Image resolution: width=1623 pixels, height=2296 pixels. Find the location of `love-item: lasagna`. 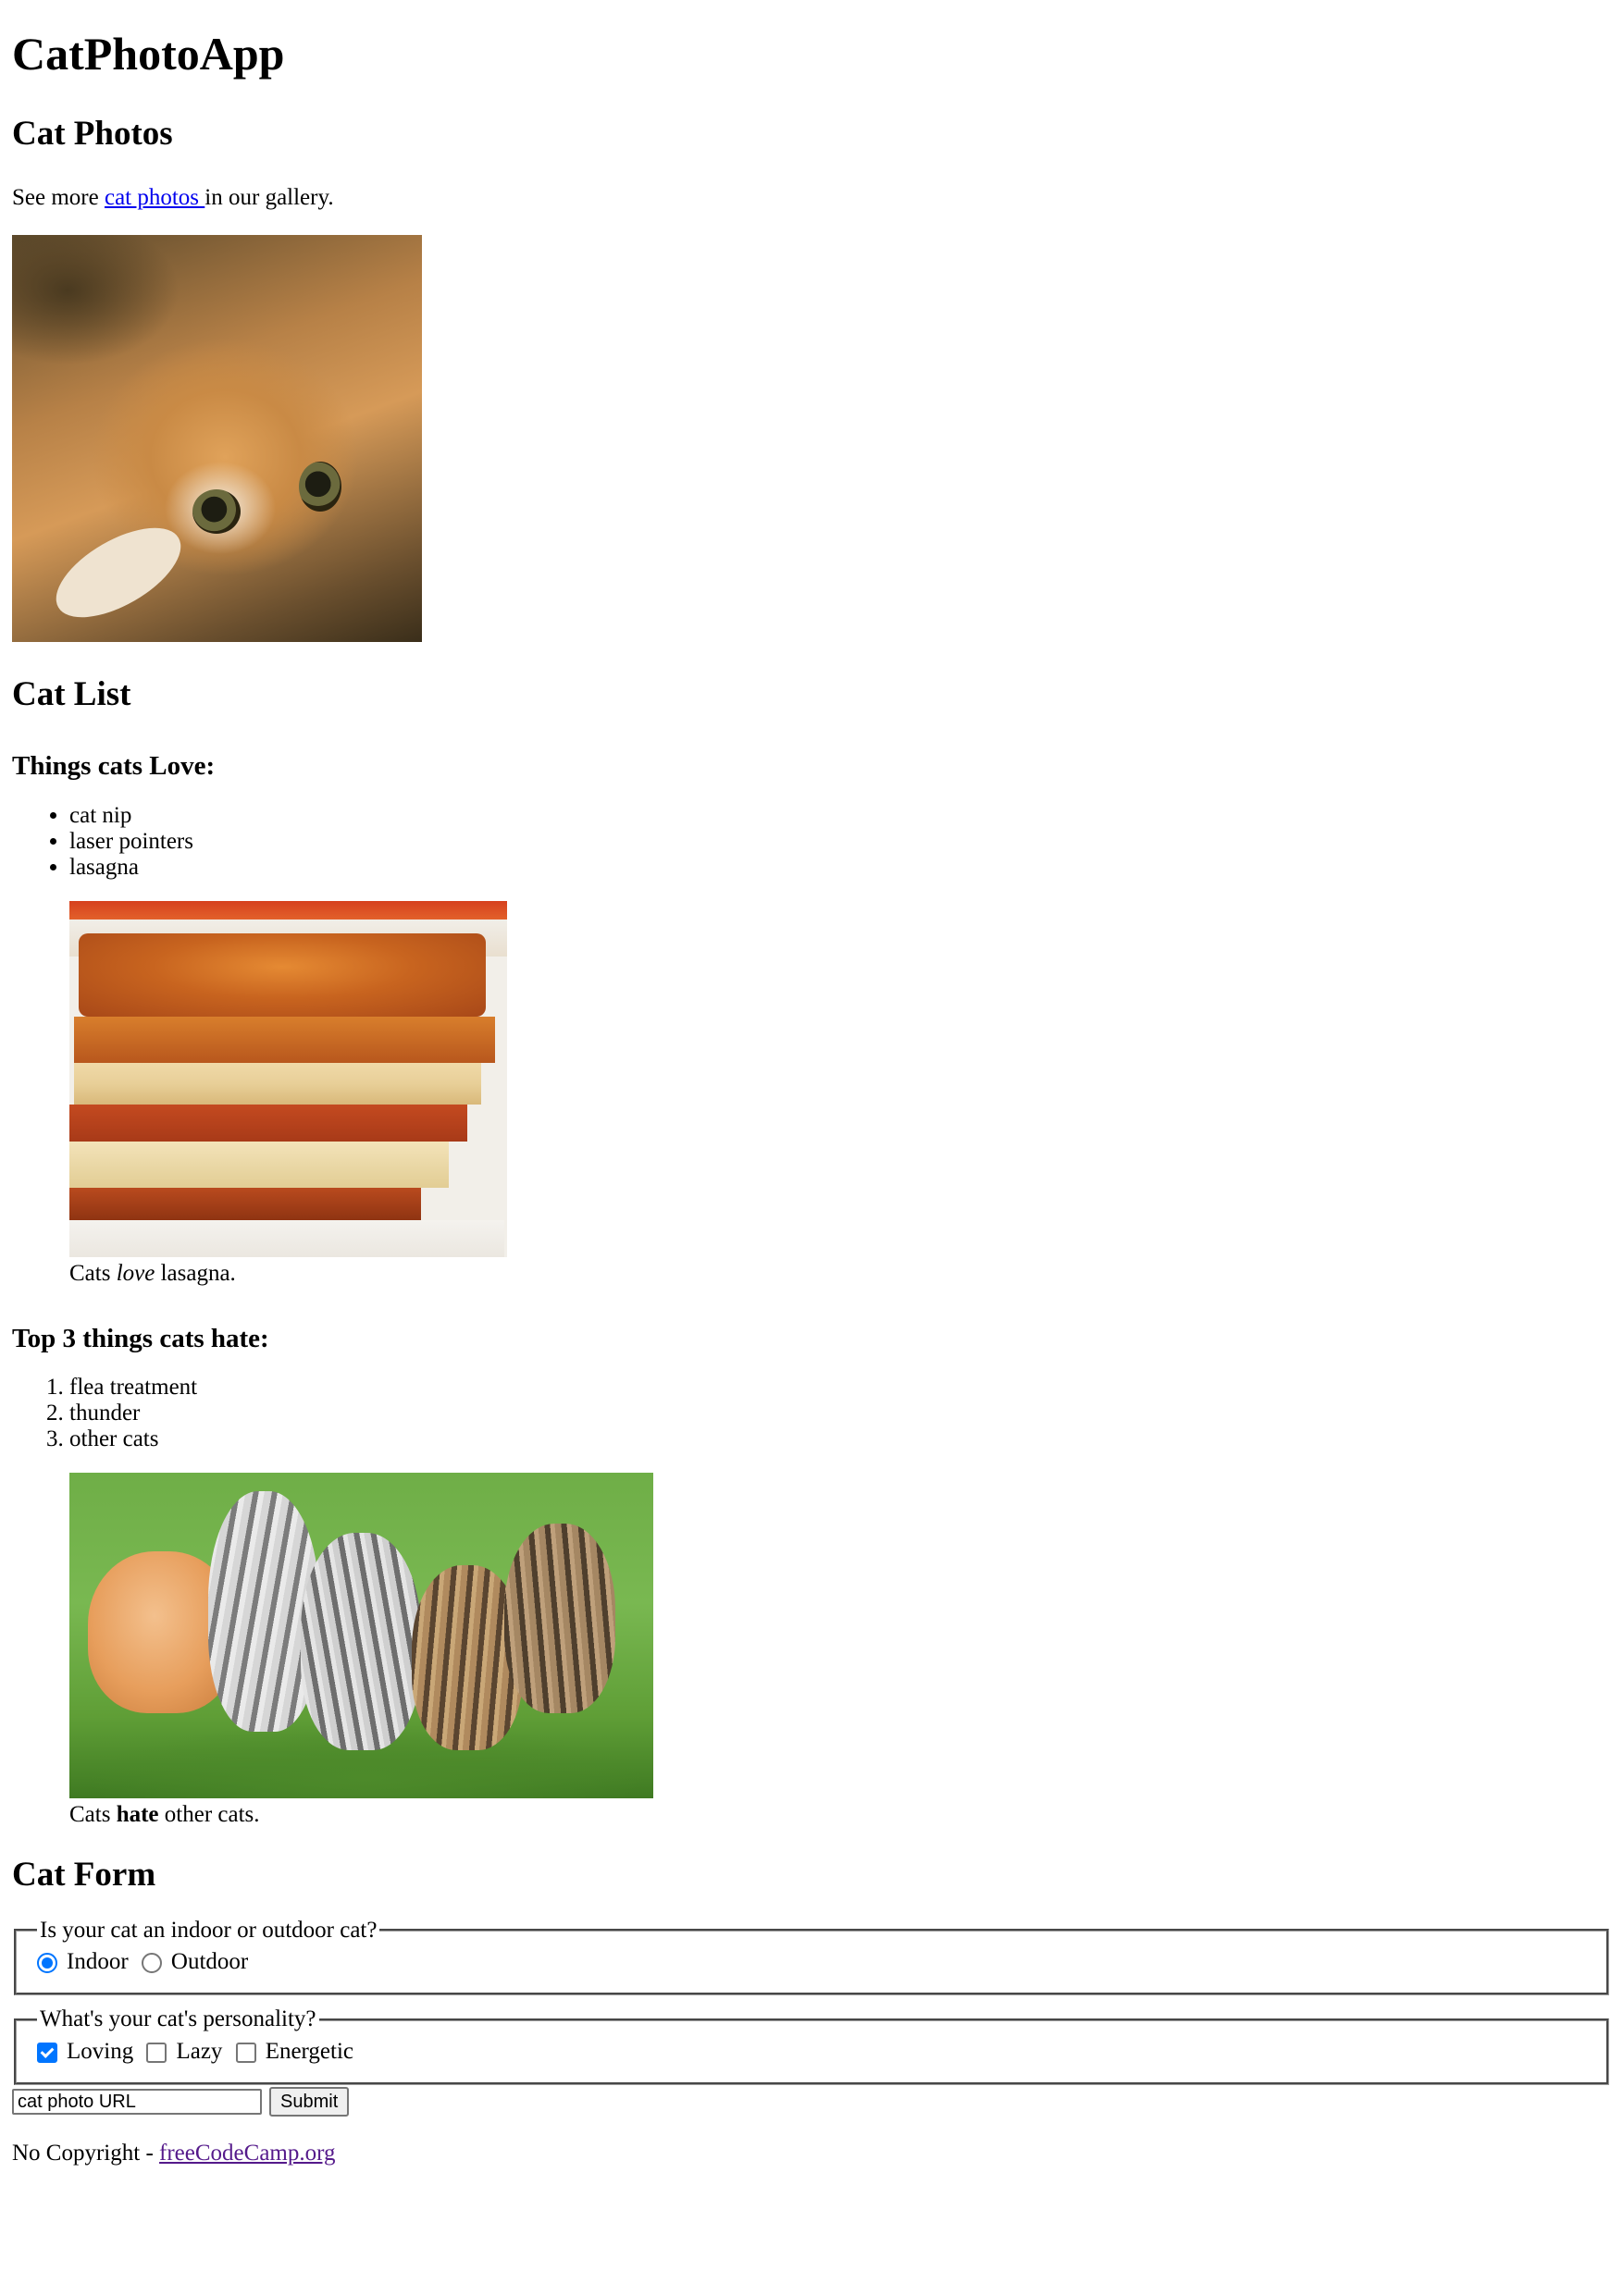

love-item: lasagna is located at coordinates (840, 868).